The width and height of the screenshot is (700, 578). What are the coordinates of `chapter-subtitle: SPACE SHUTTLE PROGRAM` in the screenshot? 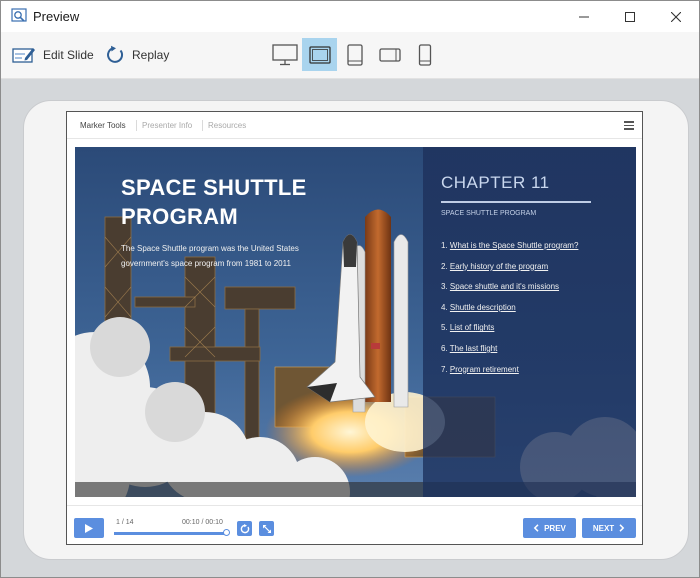 It's located at (489, 213).